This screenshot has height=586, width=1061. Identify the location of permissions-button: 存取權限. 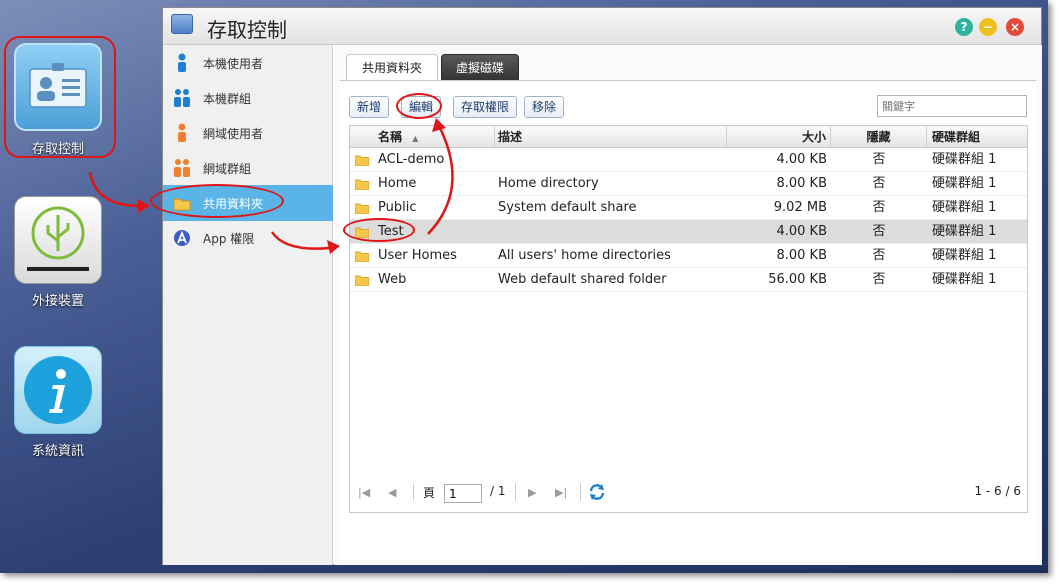
(485, 107).